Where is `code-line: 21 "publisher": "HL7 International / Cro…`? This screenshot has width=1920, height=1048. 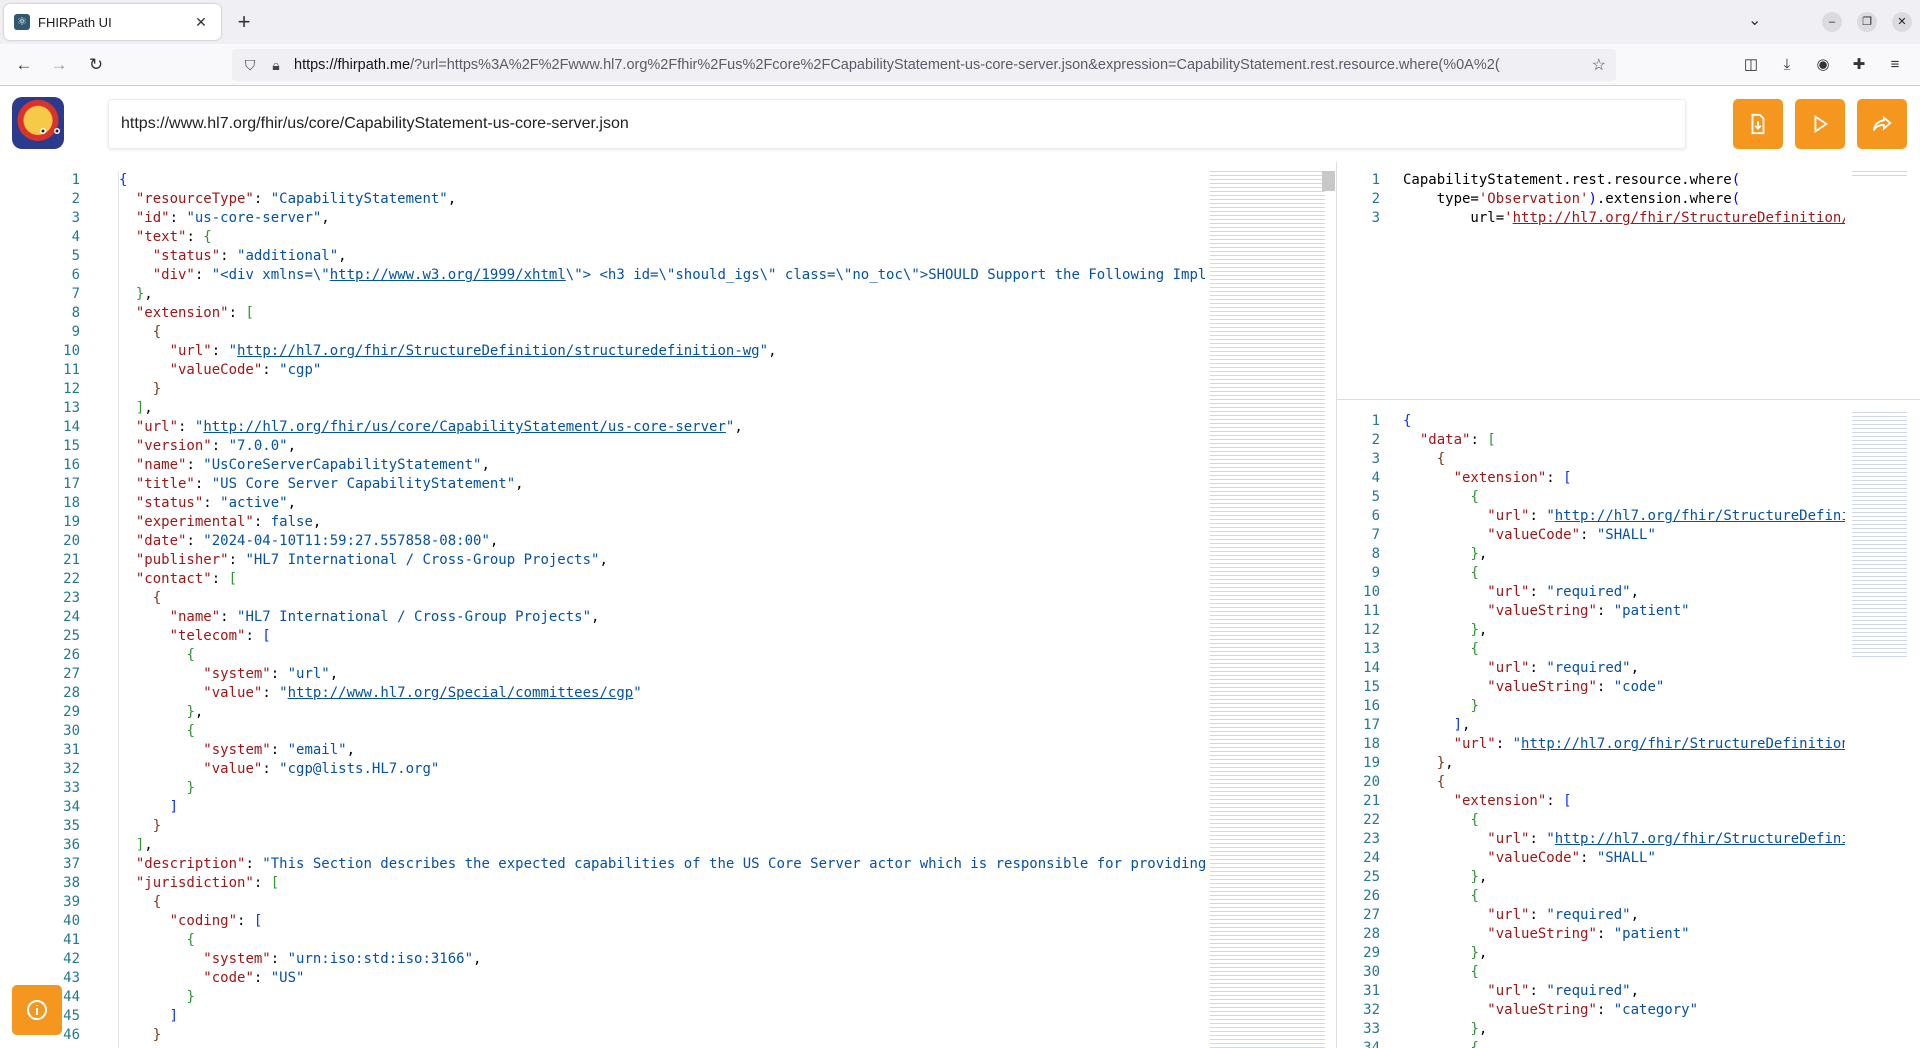 code-line: 21 "publisher": "HL7 International / Cro… is located at coordinates (626, 560).